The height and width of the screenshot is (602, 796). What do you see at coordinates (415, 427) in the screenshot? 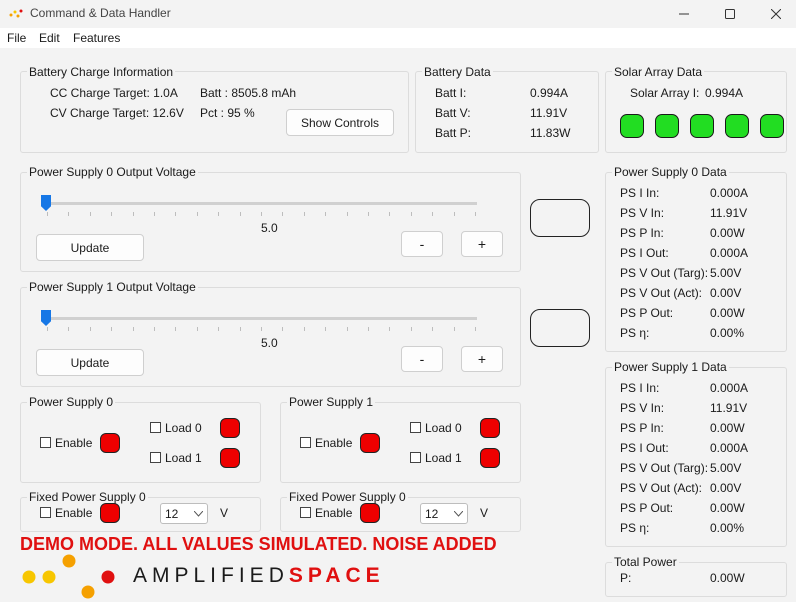
I see `ps1-load0-checkbox` at bounding box center [415, 427].